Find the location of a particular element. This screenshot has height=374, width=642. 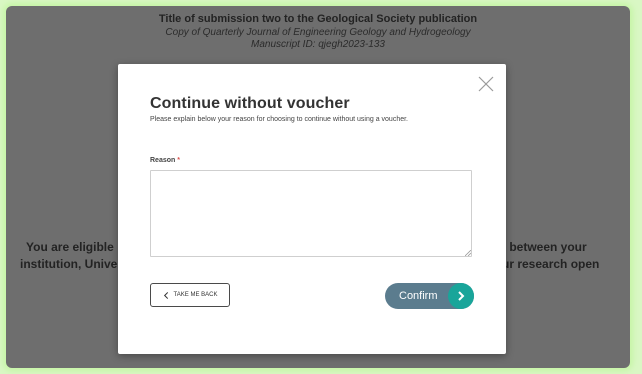

eligibility-text-right-2: ur research open is located at coordinates (551, 264).